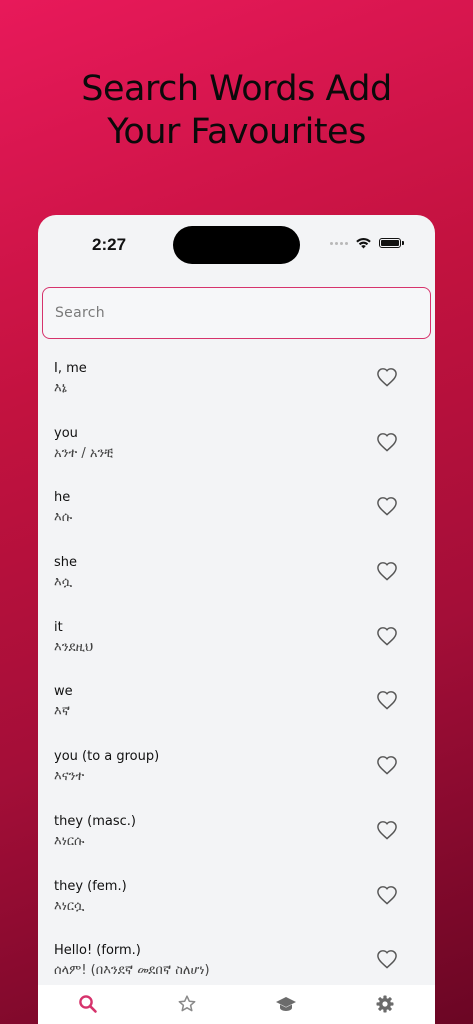 Image resolution: width=473 pixels, height=1024 pixels. I want to click on word-list-item: you (to a group) እናንተ, so click(236, 771).